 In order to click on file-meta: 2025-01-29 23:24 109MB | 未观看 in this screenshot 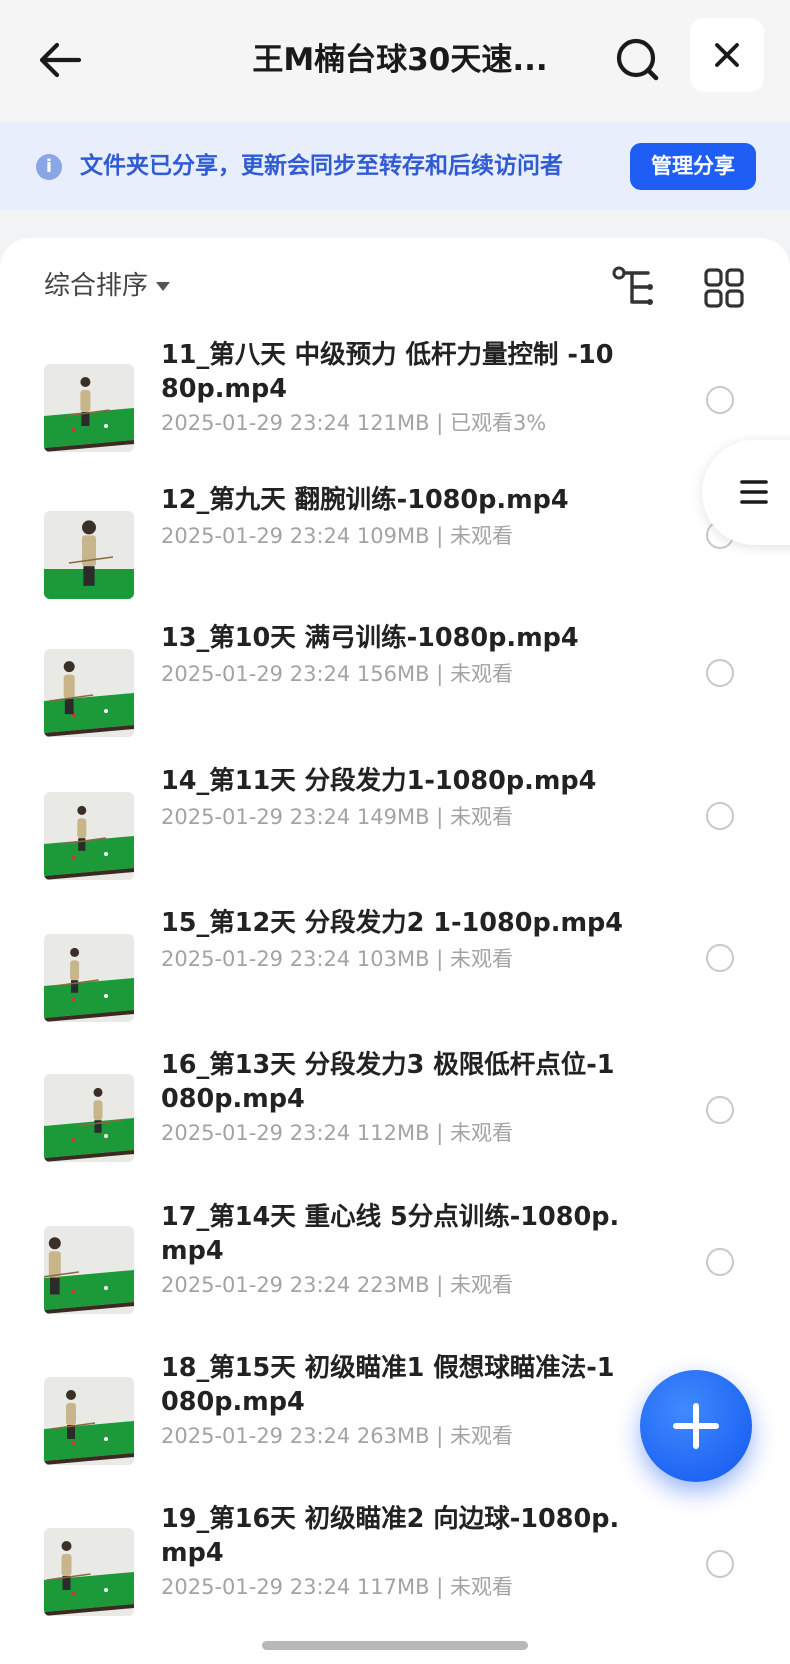, I will do `click(337, 536)`.